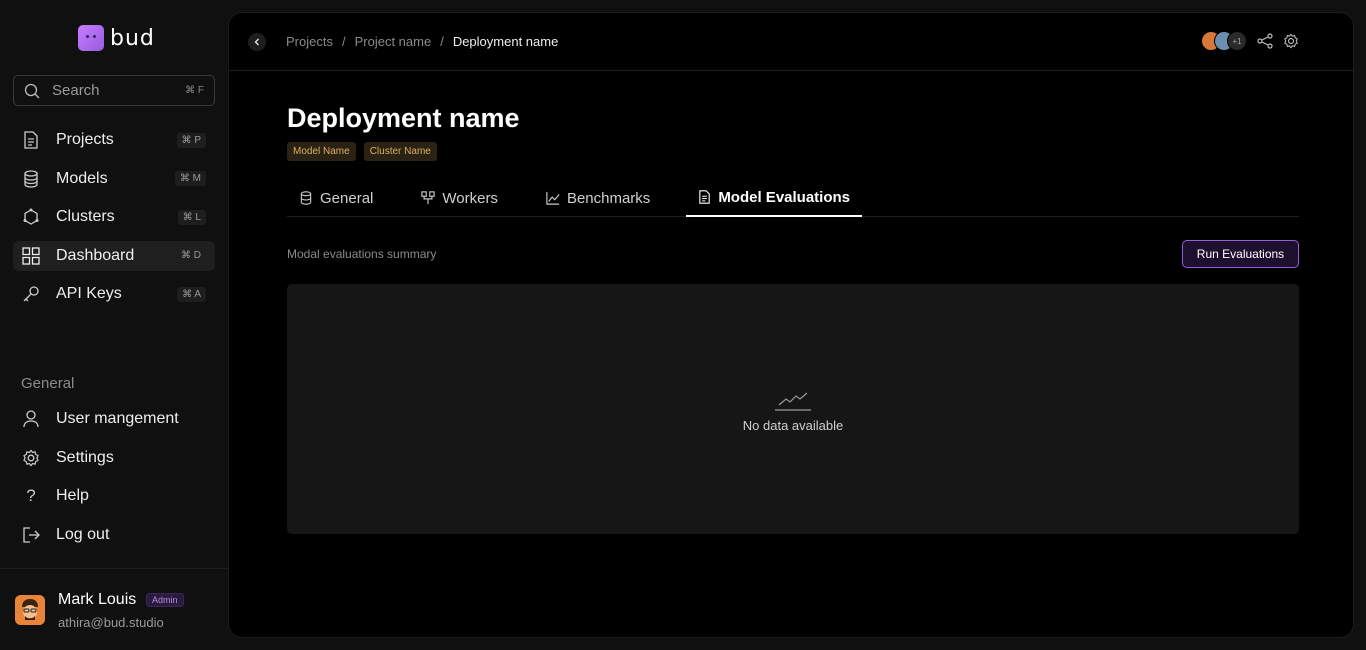 The width and height of the screenshot is (1366, 650). I want to click on sidebar-item-help: ? Help, so click(114, 496).